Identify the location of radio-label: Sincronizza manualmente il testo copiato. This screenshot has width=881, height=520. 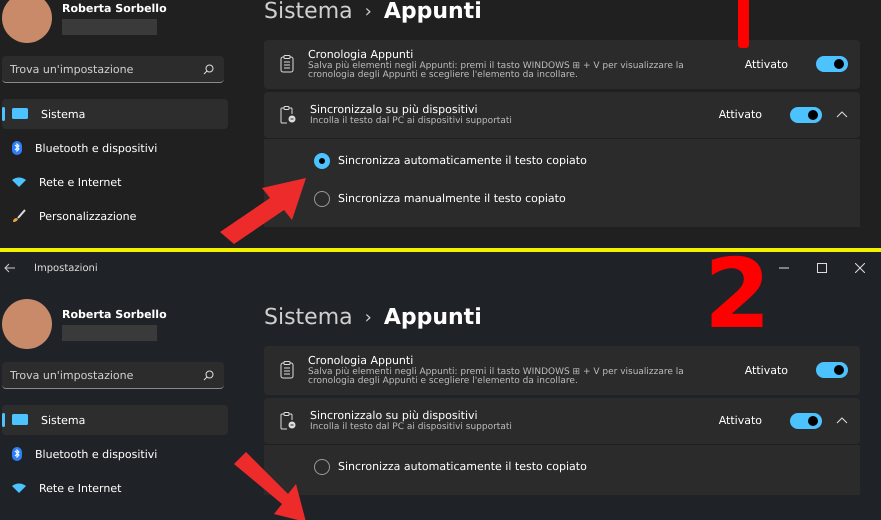
(452, 199).